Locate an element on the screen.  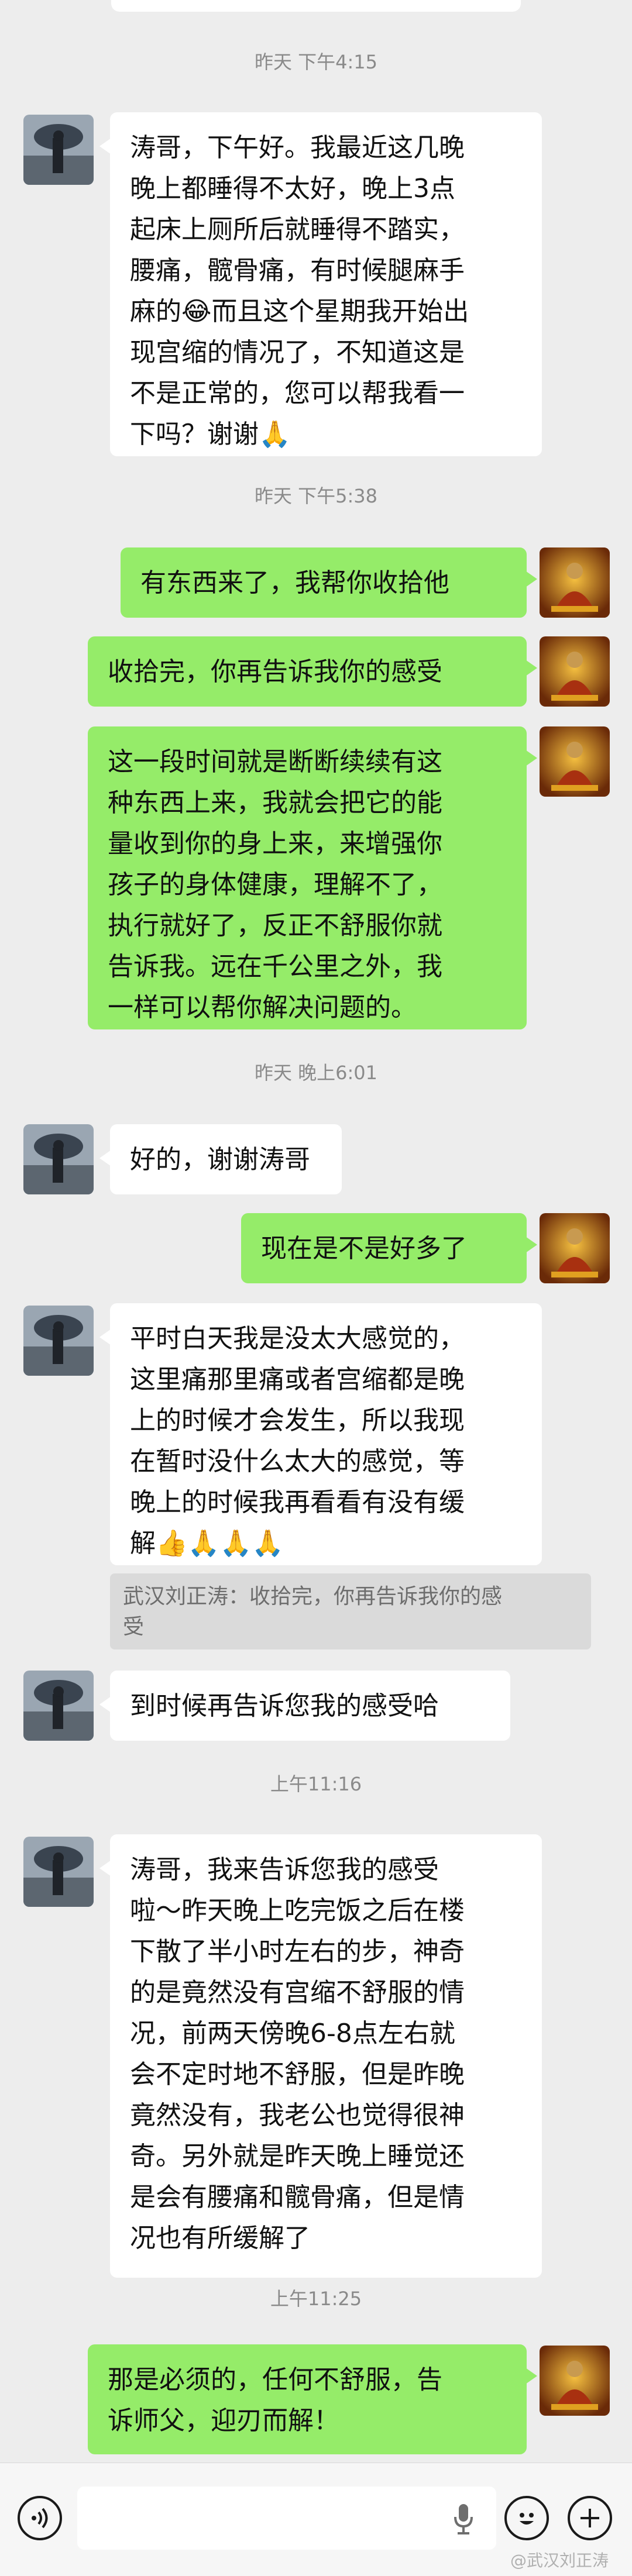
timestamp: 上午11:16 is located at coordinates (316, 1784).